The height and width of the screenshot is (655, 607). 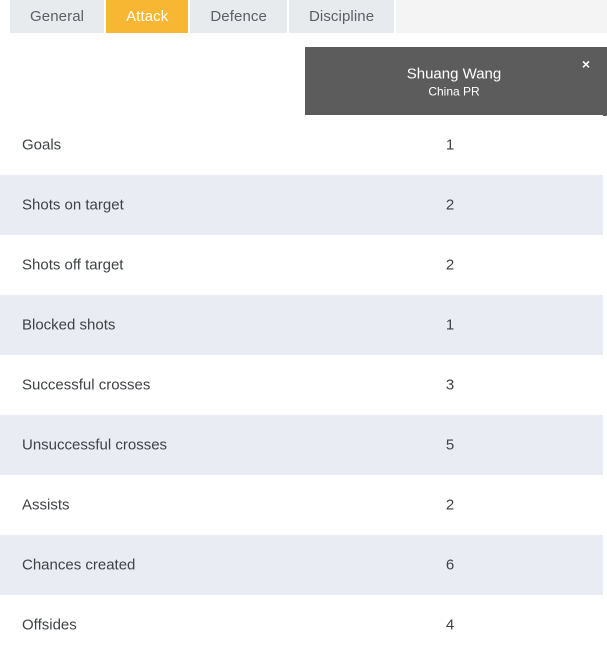 I want to click on table-row: Goals 1, so click(x=301, y=145).